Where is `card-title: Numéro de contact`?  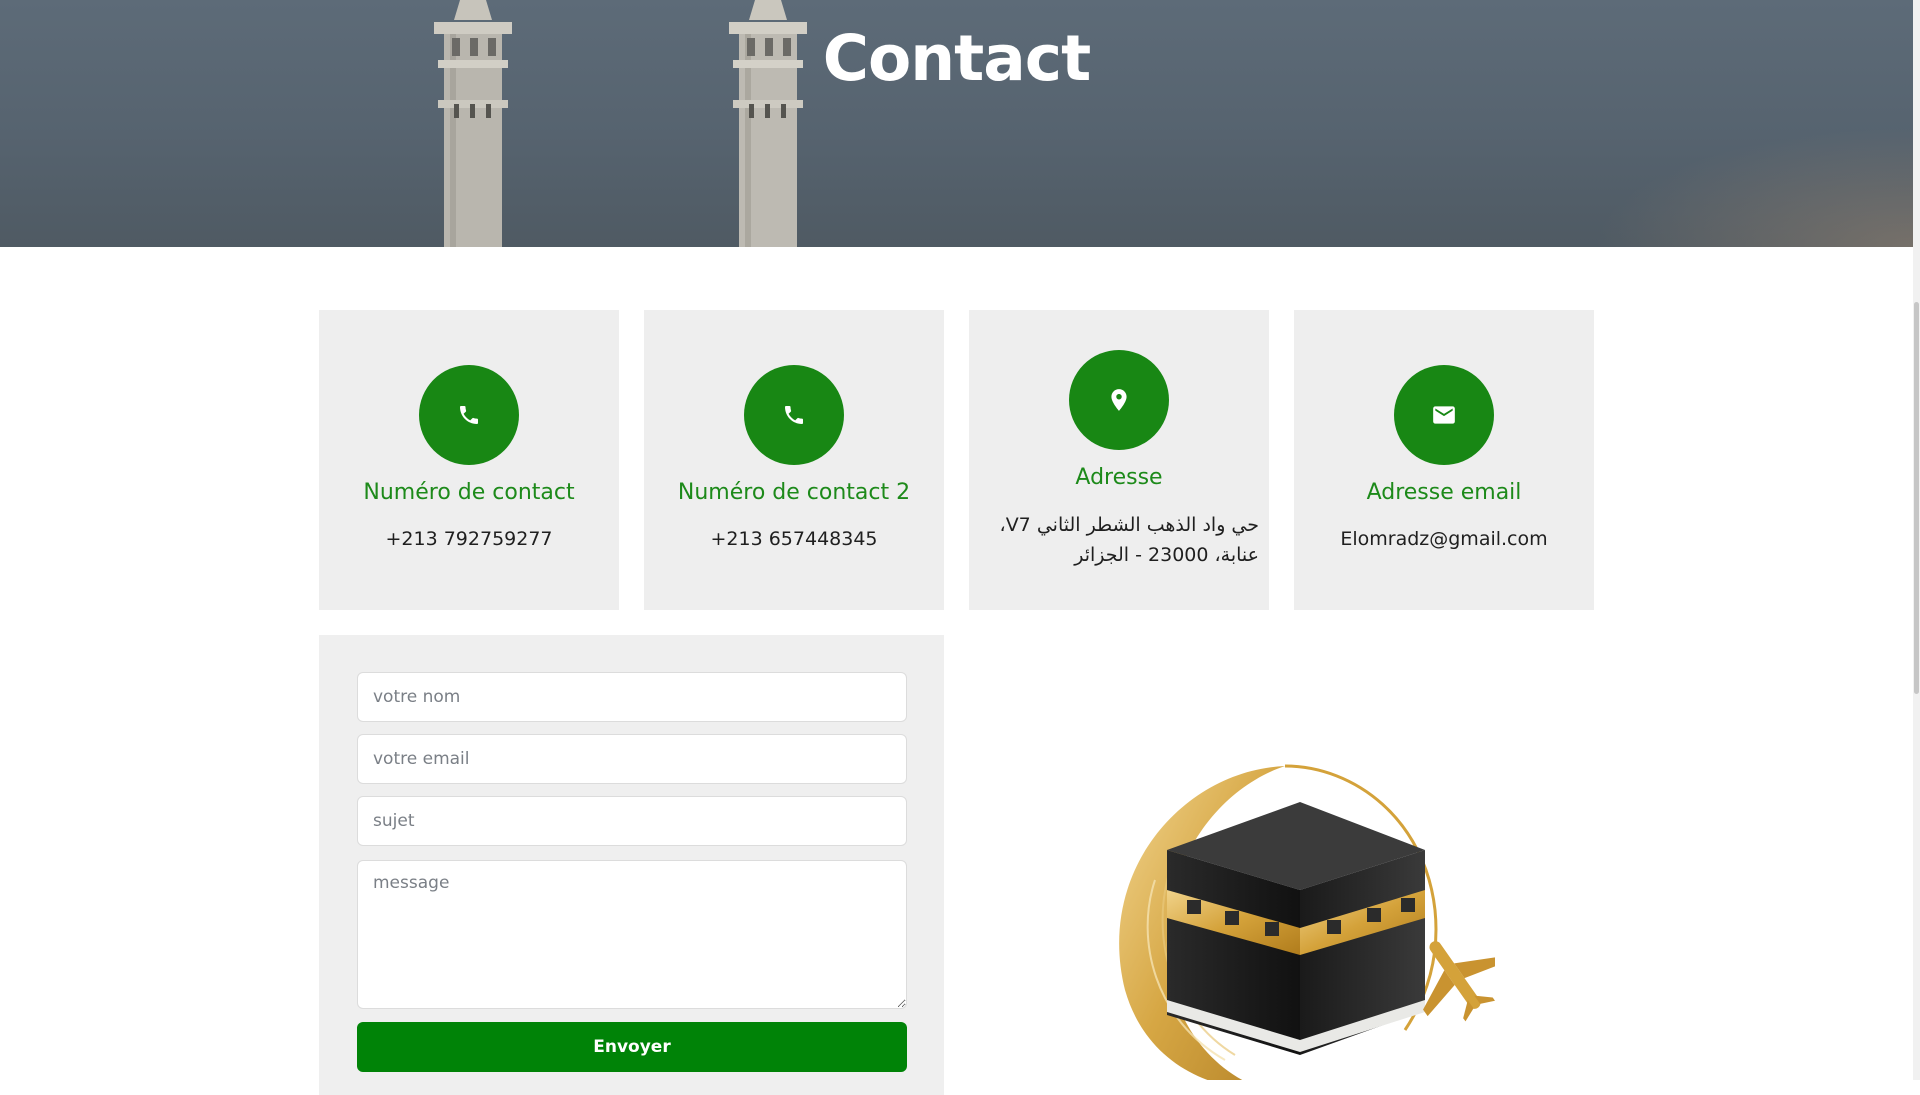
card-title: Numéro de contact is located at coordinates (469, 492).